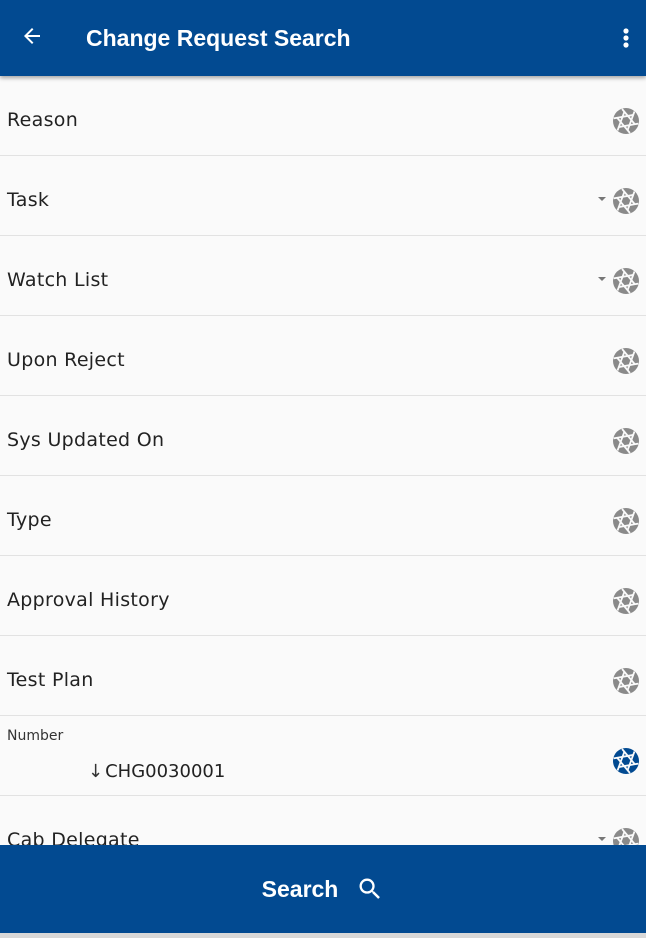 The width and height of the screenshot is (646, 938). Describe the element at coordinates (323, 436) in the screenshot. I see `field-row-sys-updated-on: Sys Updated On` at that location.